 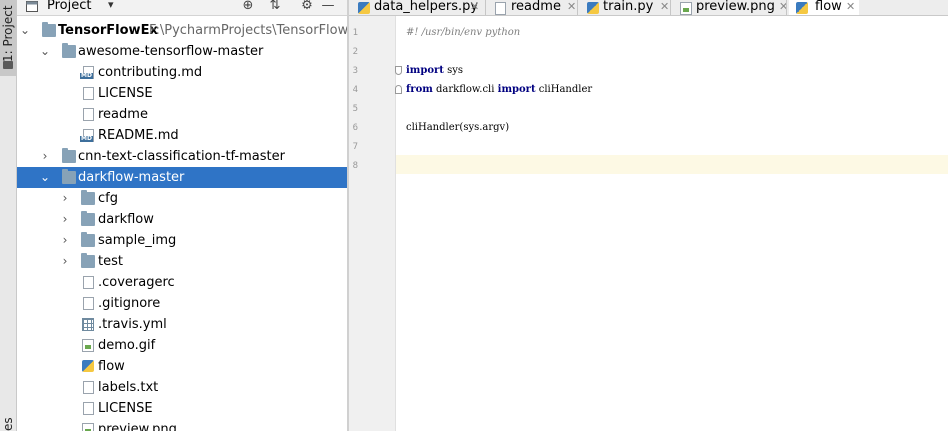 What do you see at coordinates (182, 387) in the screenshot?
I see `tree-item-file: labels.txt` at bounding box center [182, 387].